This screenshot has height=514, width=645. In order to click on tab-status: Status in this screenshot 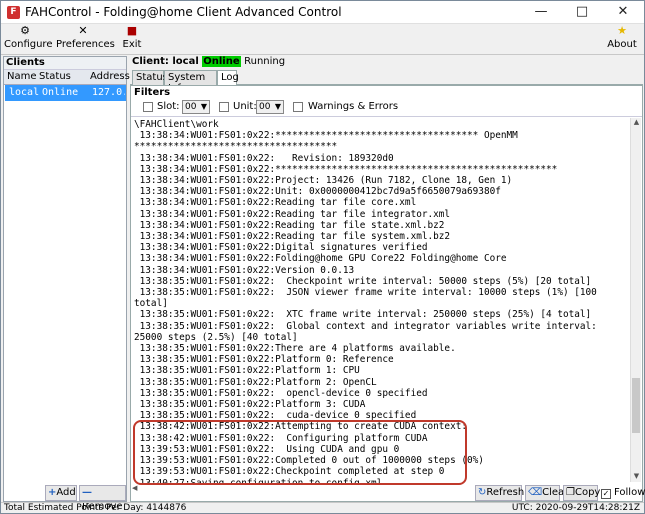, I will do `click(150, 77)`.